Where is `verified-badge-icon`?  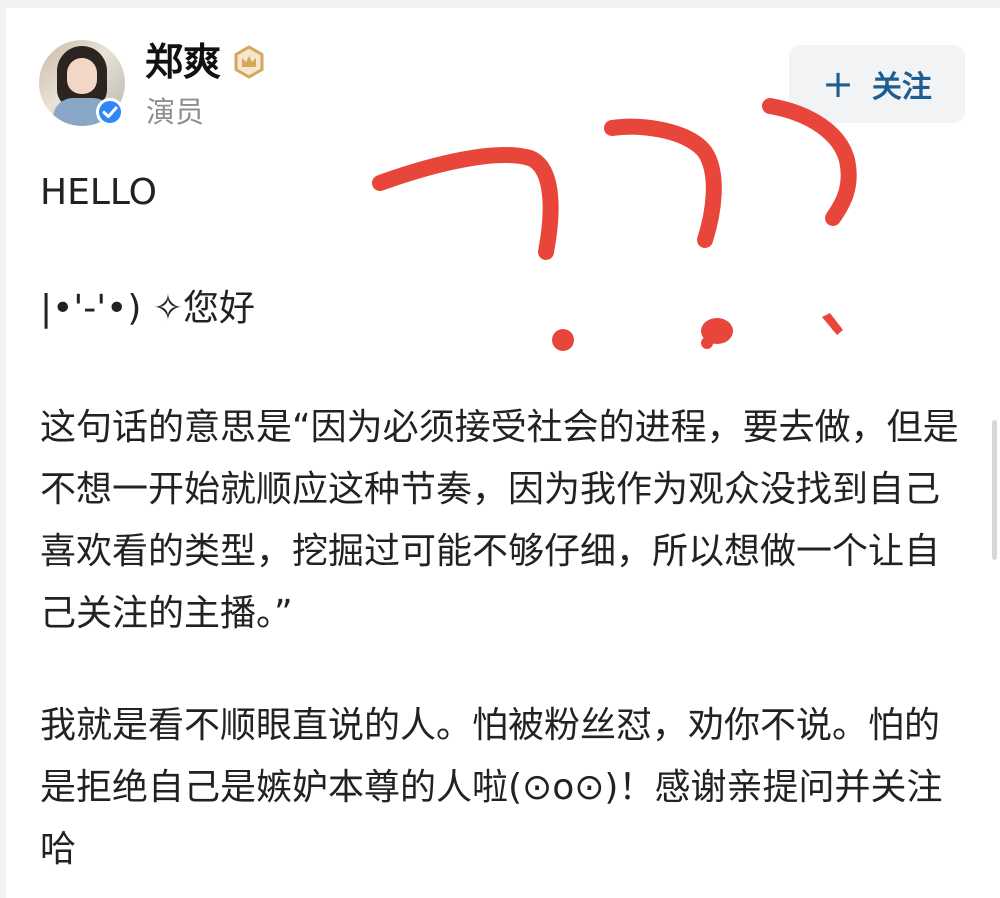
verified-badge-icon is located at coordinates (110, 112).